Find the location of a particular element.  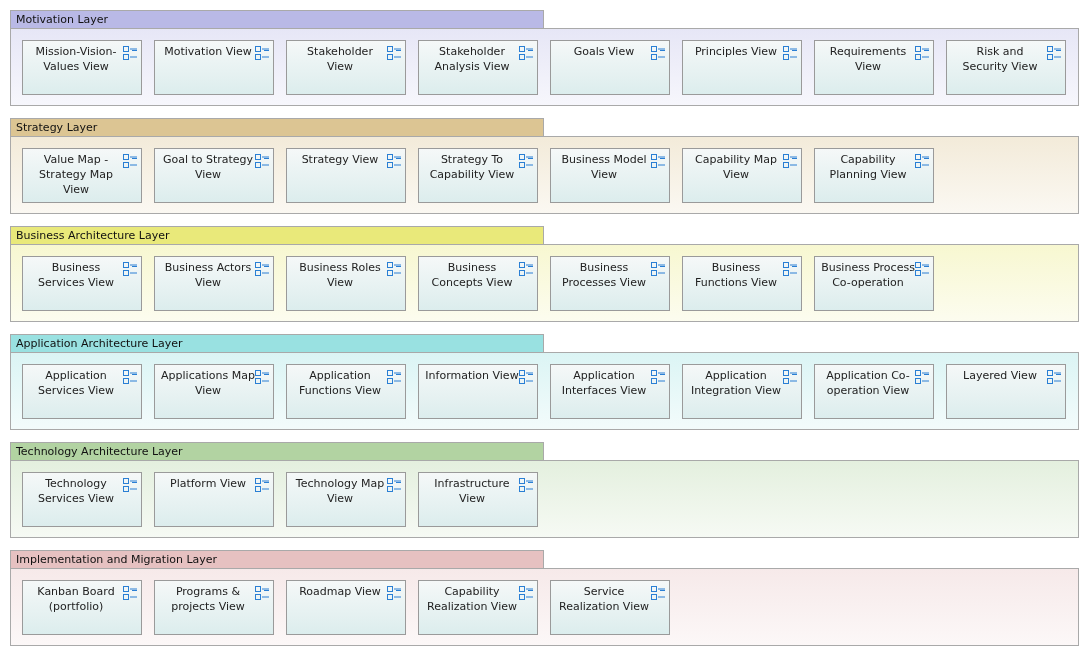

view-card: Application Integration View is located at coordinates (742, 391).